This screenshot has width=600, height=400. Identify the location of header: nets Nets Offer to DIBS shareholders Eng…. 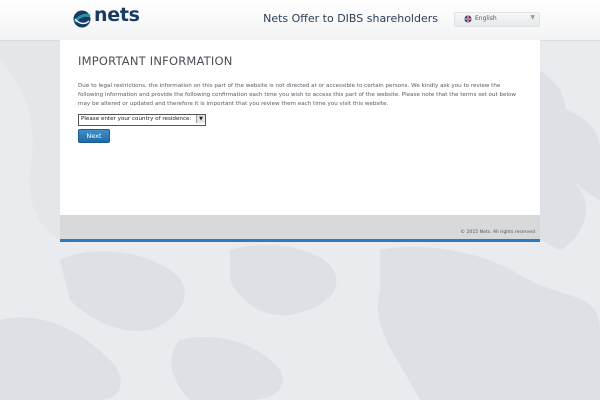
(300, 20).